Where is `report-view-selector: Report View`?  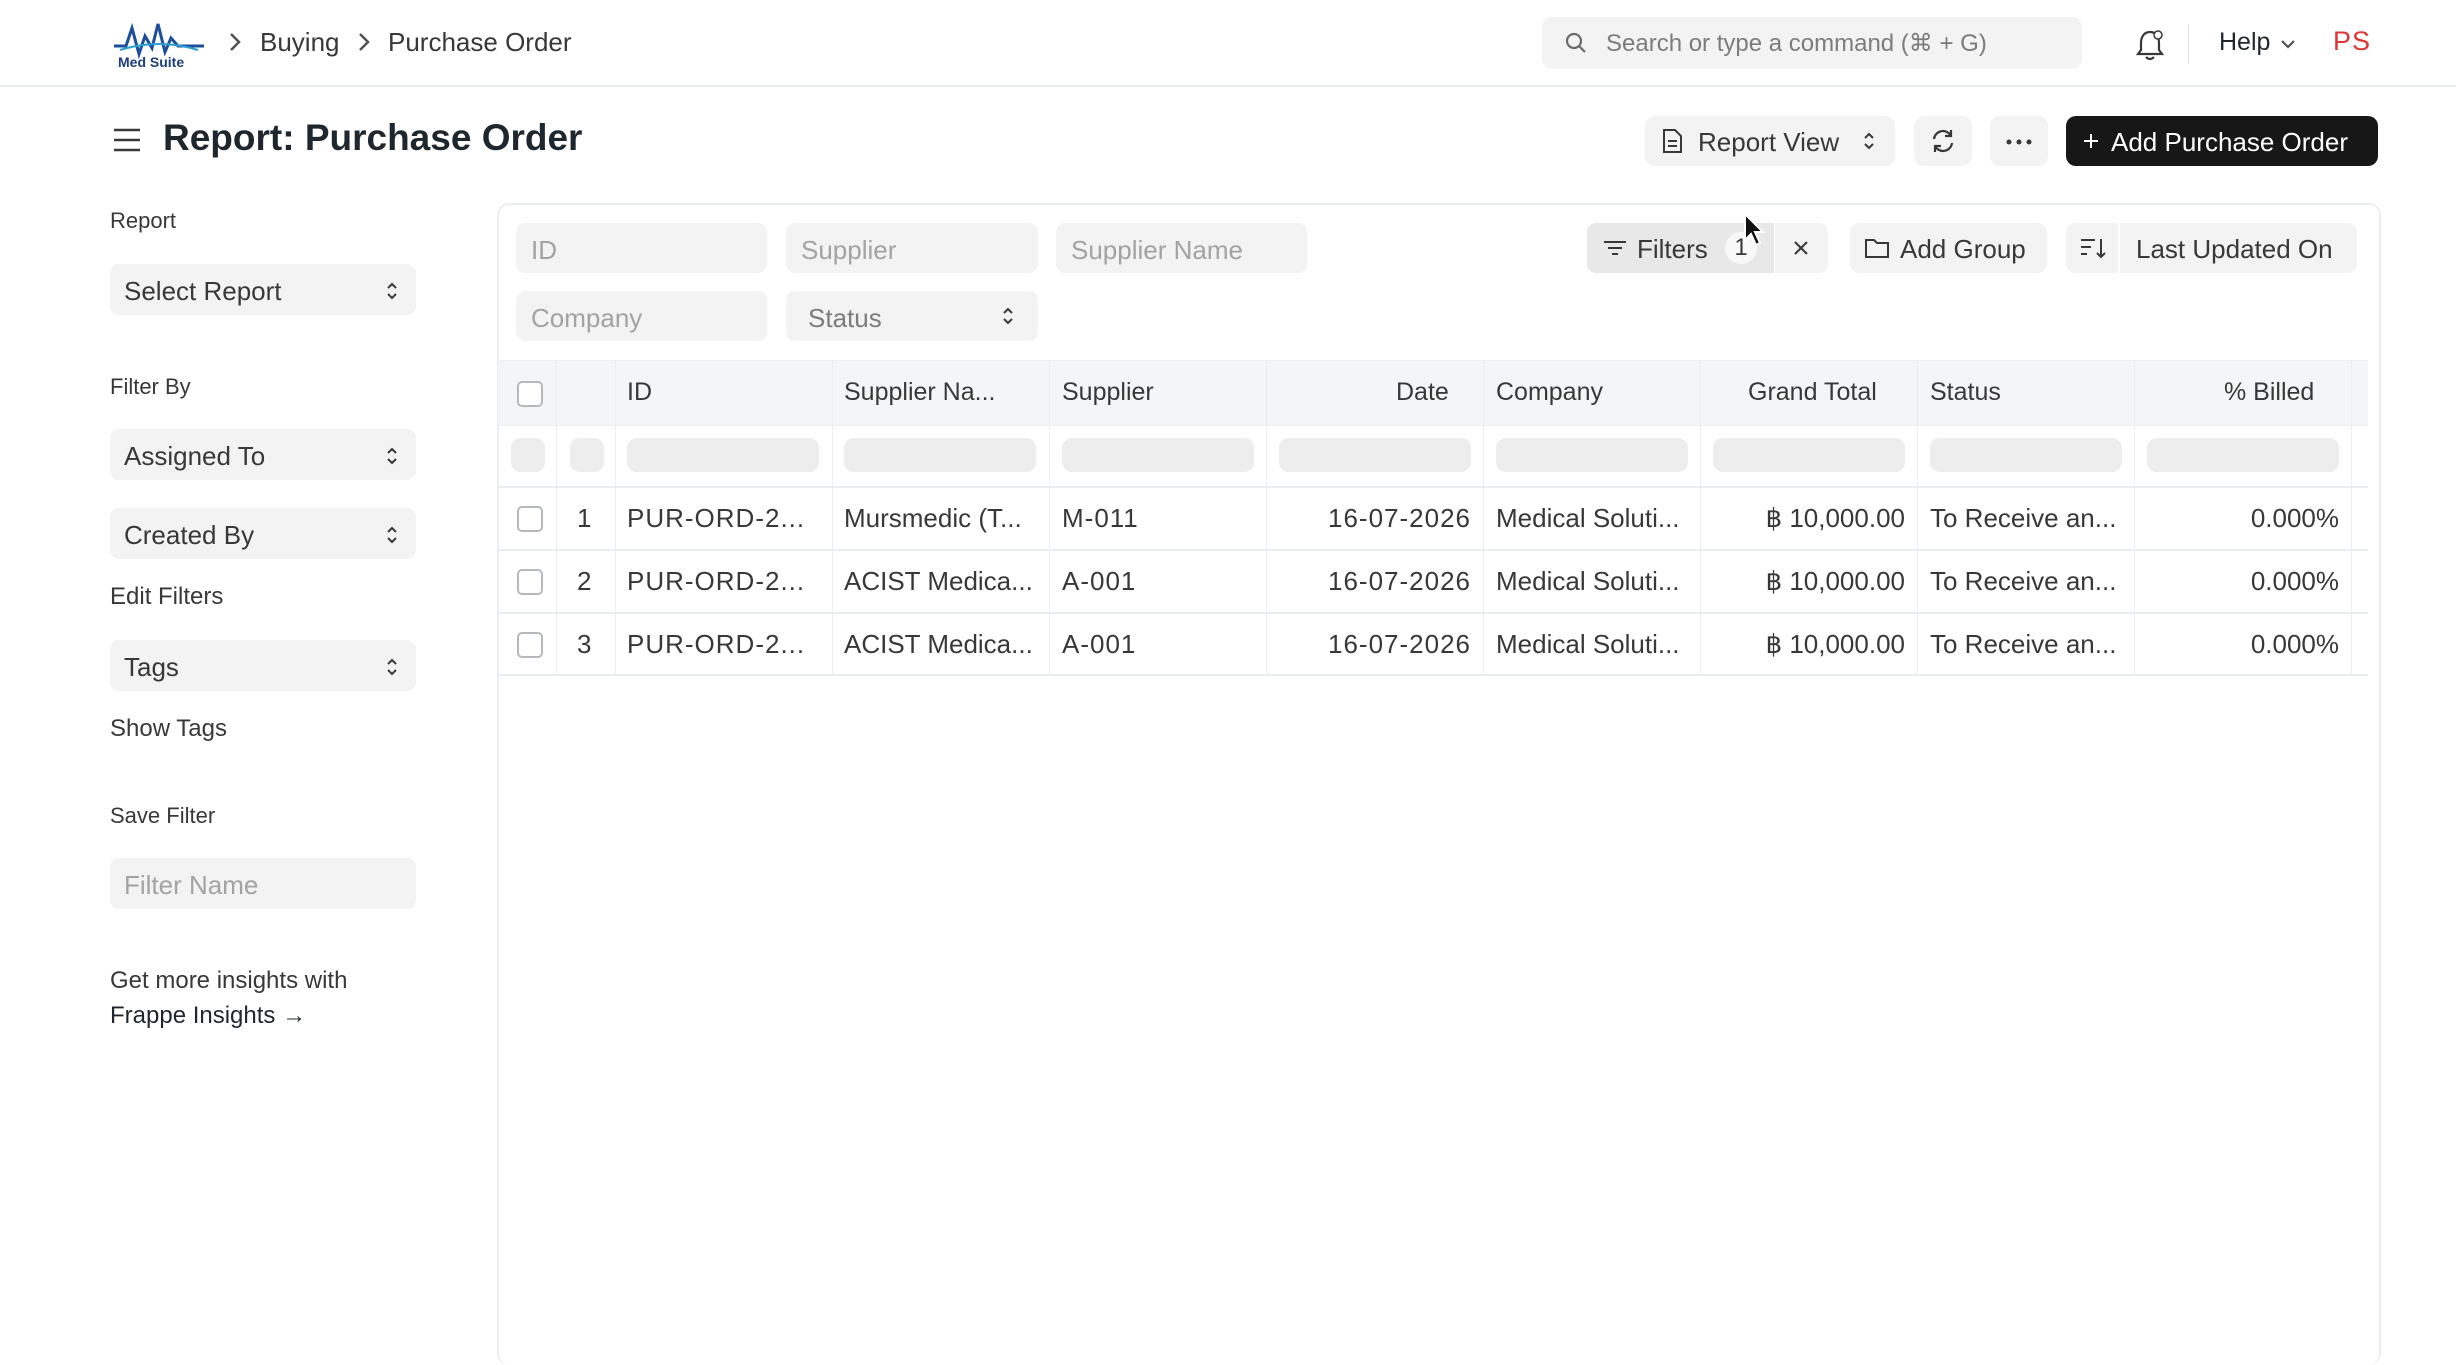
report-view-selector: Report View is located at coordinates (1770, 141).